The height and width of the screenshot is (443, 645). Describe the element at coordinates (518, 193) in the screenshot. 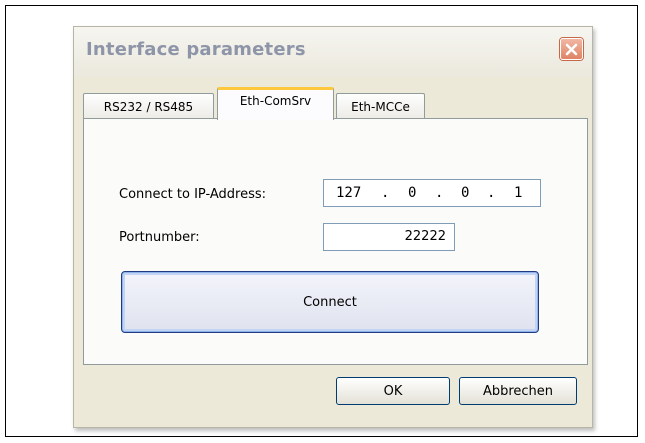

I see `ip-octet-4: 1` at that location.